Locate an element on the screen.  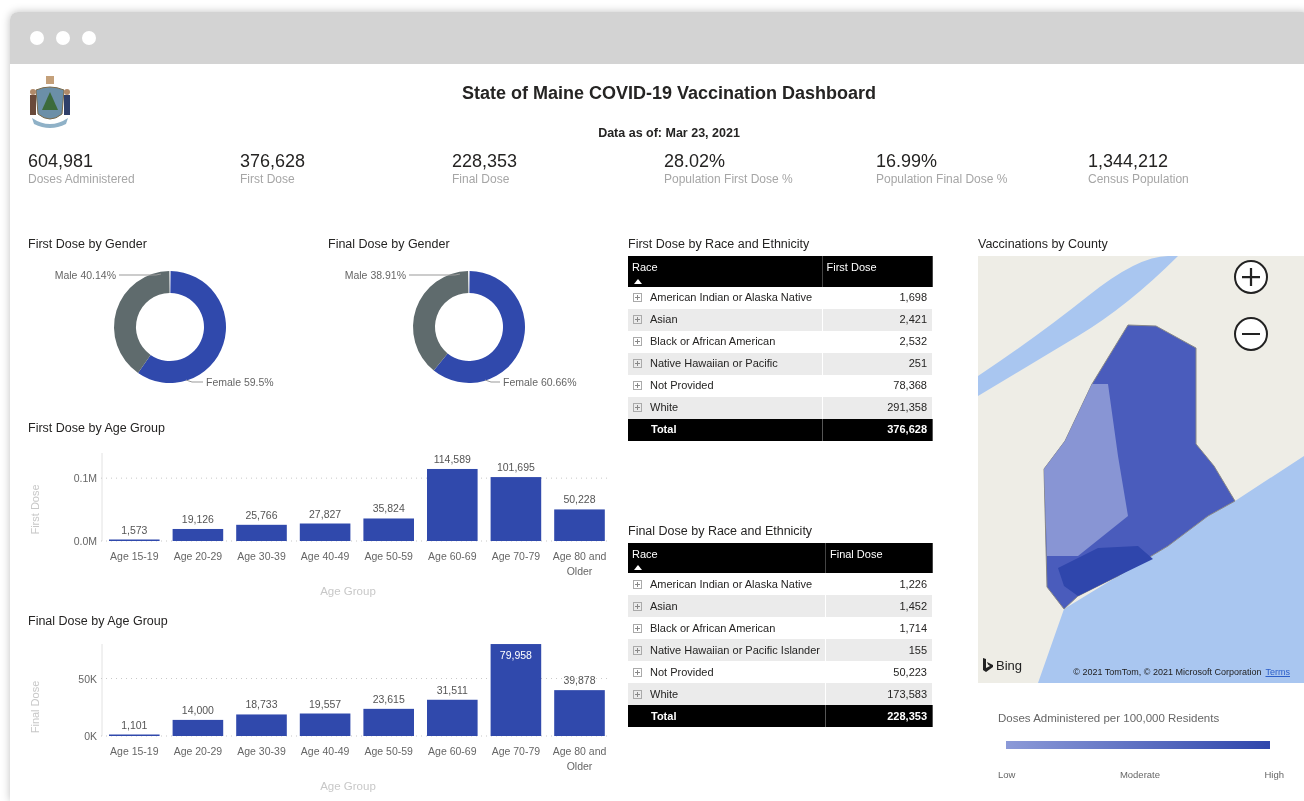
dashboard-title: State of Maine COVID-19 Vaccination Dashboard is located at coordinates (669, 93).